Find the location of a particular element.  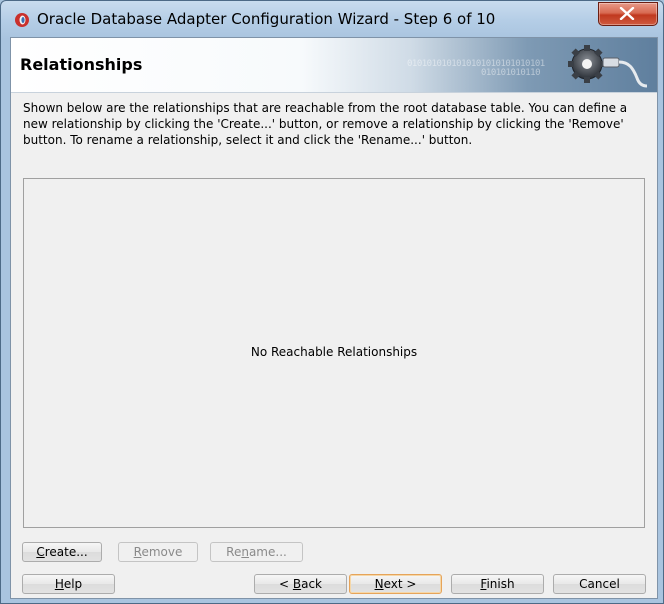

back-button: < Back is located at coordinates (300, 584).